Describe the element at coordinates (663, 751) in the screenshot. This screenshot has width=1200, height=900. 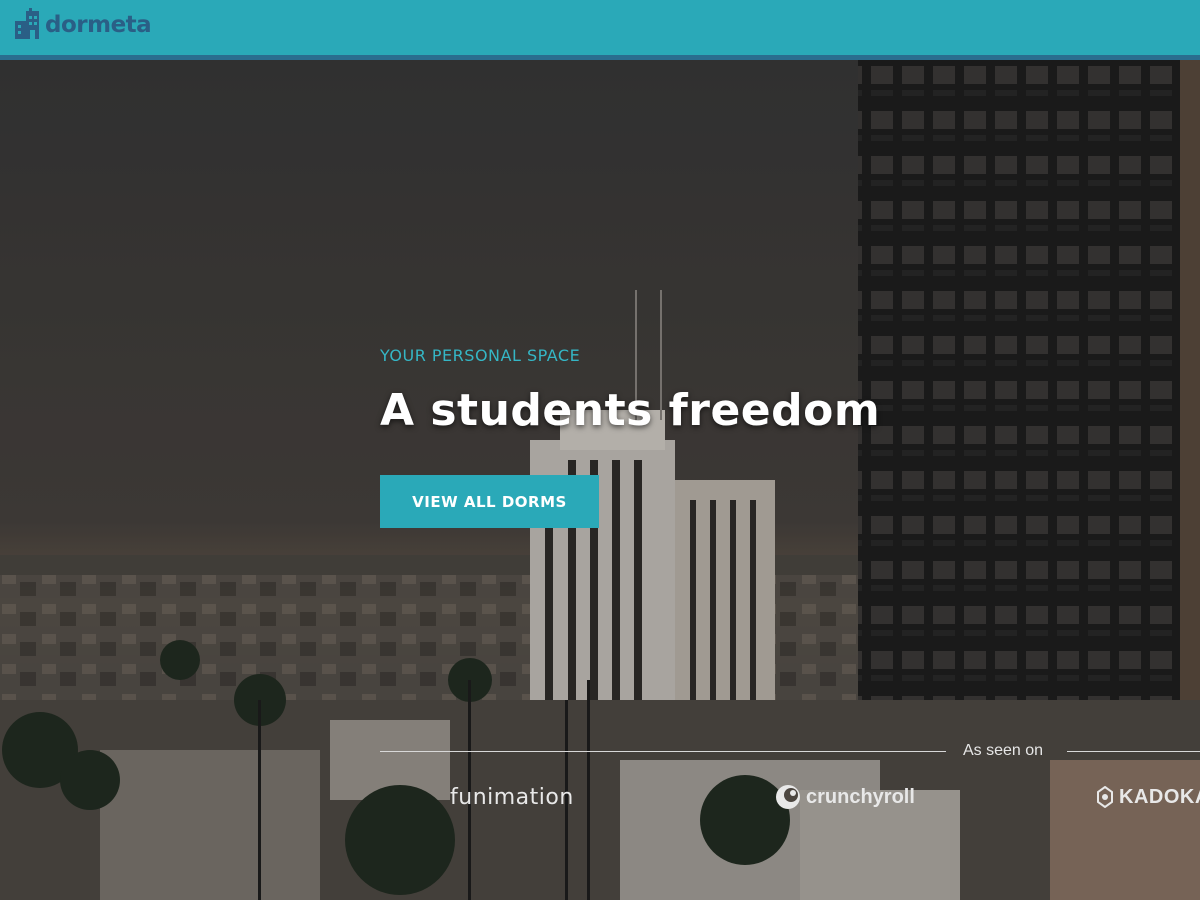
I see `divider-line-left` at that location.